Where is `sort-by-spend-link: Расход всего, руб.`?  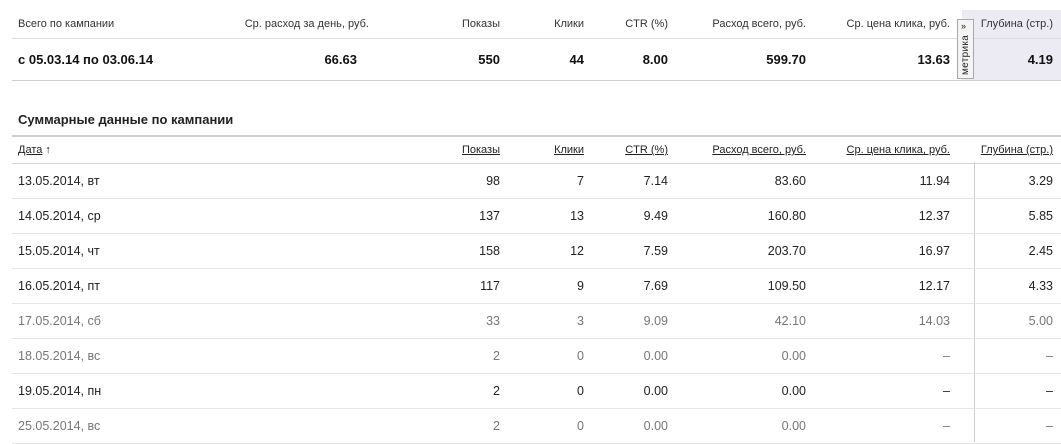 sort-by-spend-link: Расход всего, руб. is located at coordinates (759, 150).